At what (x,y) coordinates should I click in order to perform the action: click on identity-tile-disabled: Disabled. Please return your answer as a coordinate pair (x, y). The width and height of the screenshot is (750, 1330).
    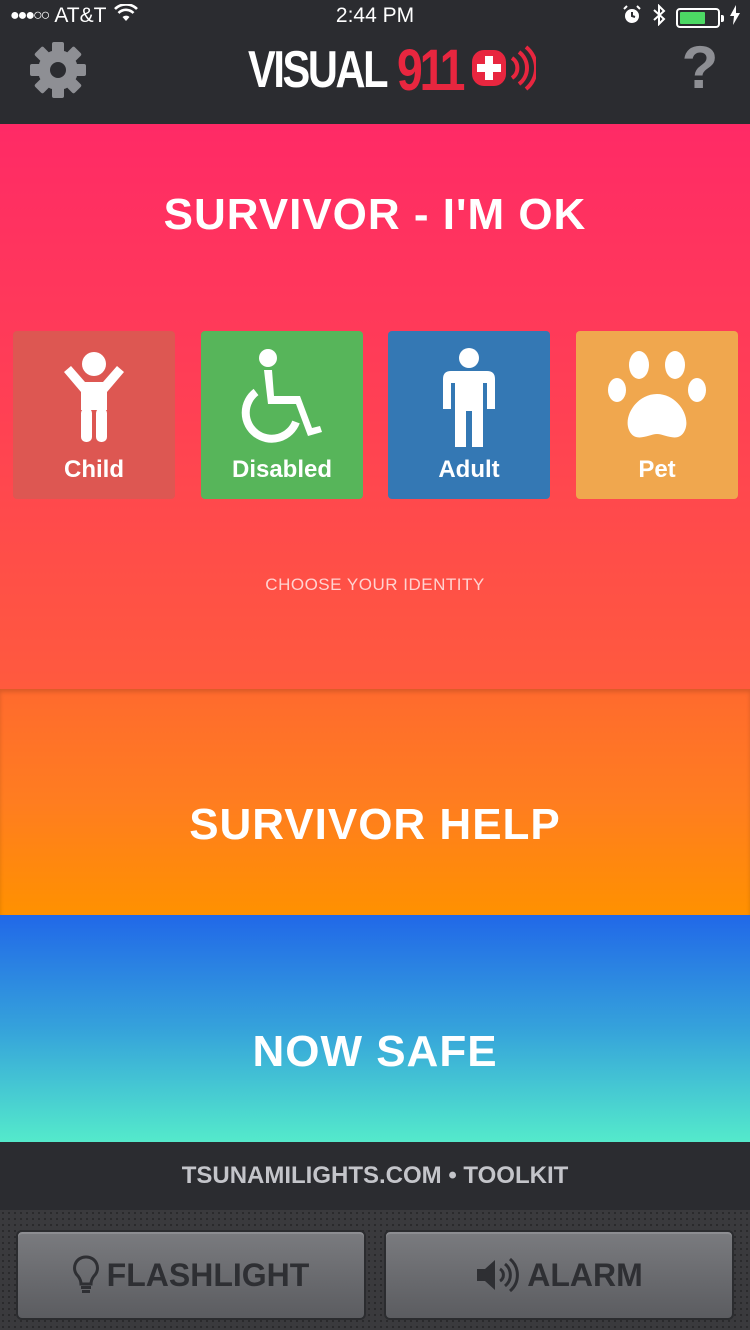
    Looking at the image, I should click on (282, 415).